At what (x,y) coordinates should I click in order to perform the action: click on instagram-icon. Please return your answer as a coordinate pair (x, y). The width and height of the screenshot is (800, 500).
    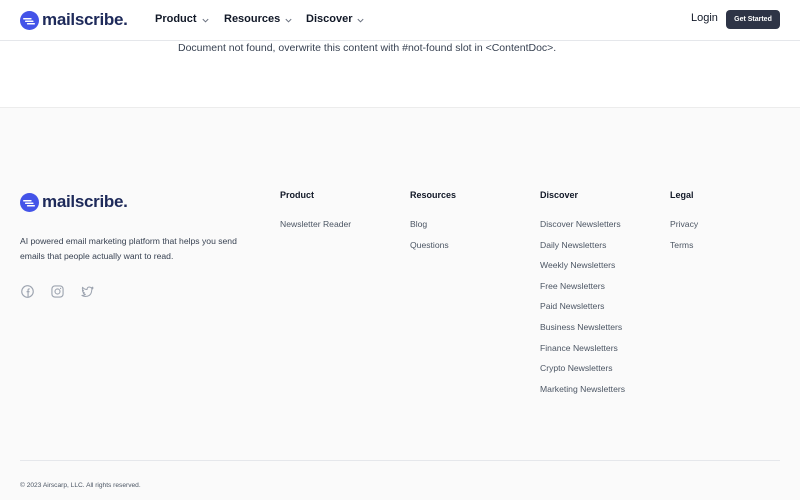
    Looking at the image, I should click on (57, 291).